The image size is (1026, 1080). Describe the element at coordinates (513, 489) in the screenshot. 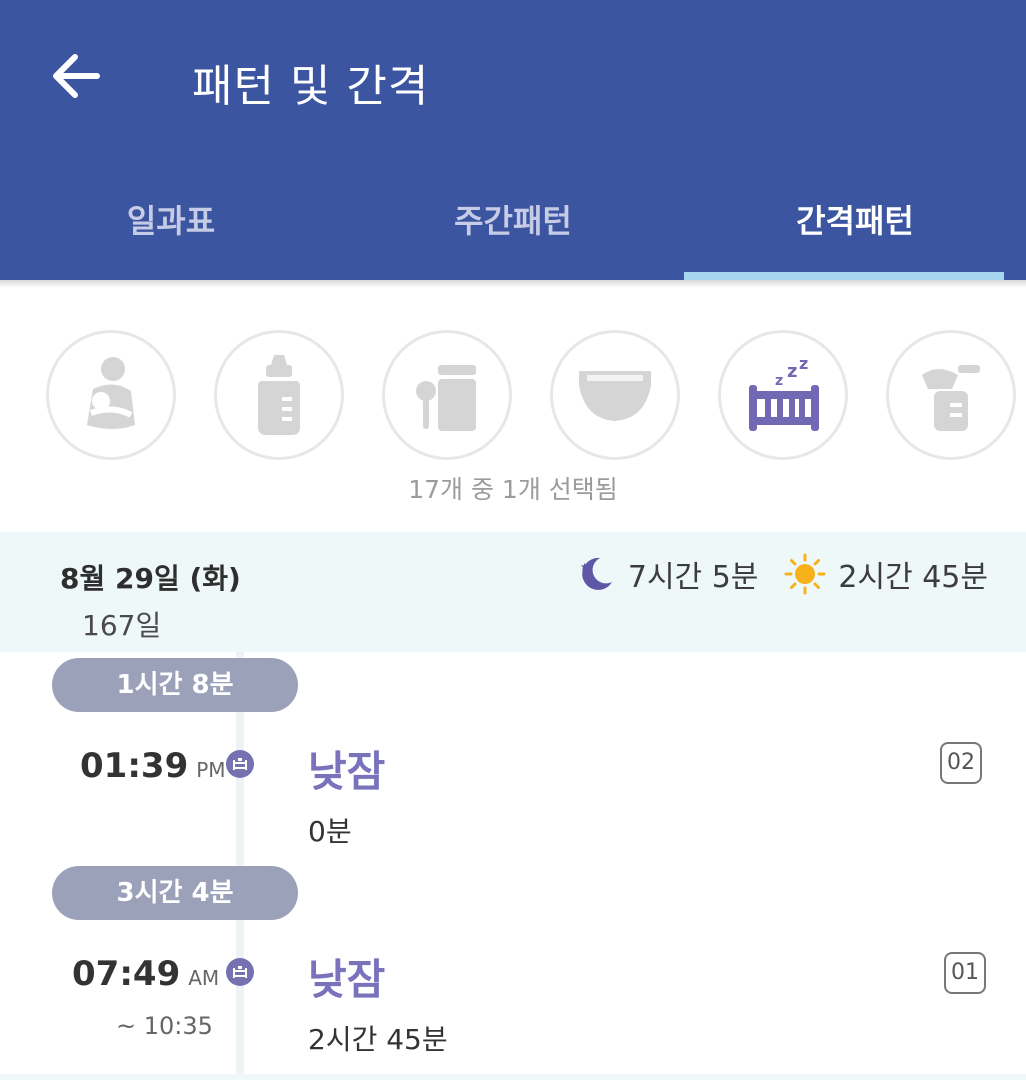

I see `selected-count: 17개 중 1개 선택됨` at that location.